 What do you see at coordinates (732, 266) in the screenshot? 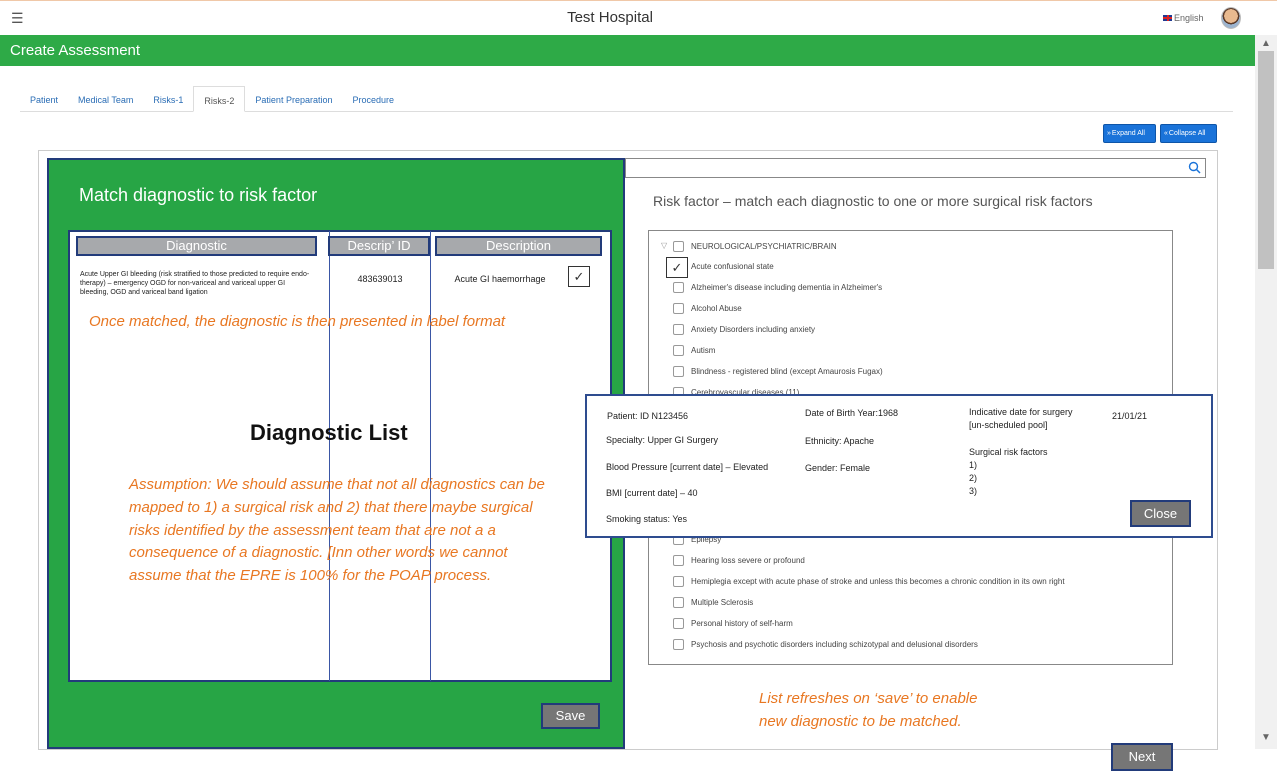
I see `risk-item-label: Acute confusional state` at bounding box center [732, 266].